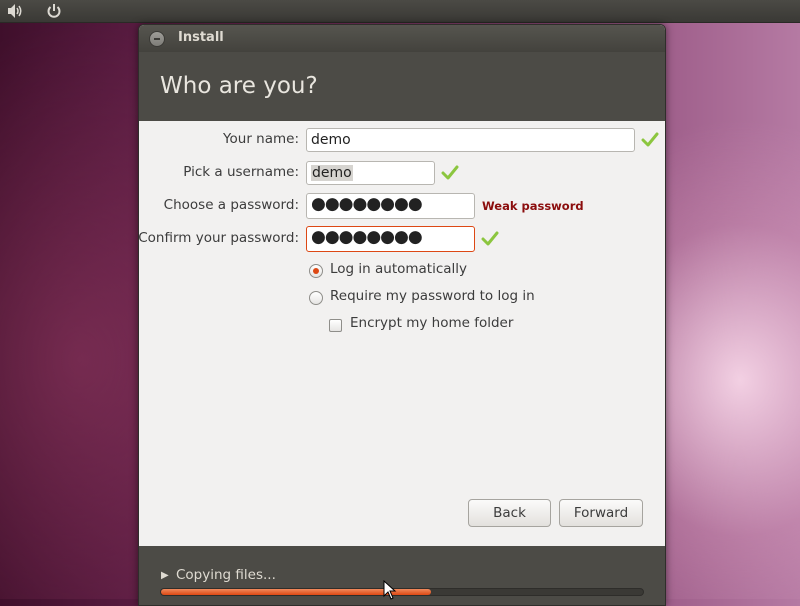  Describe the element at coordinates (241, 172) in the screenshot. I see `username-label: Pick a username:` at that location.